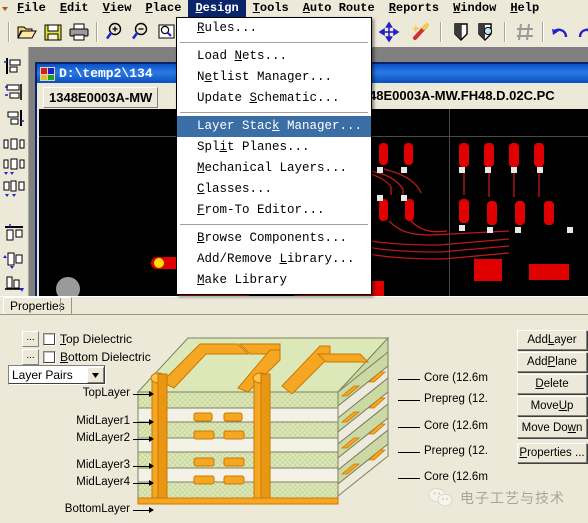  Describe the element at coordinates (103, 421) in the screenshot. I see `layer-label-midlayer1: MidLayer1` at that location.